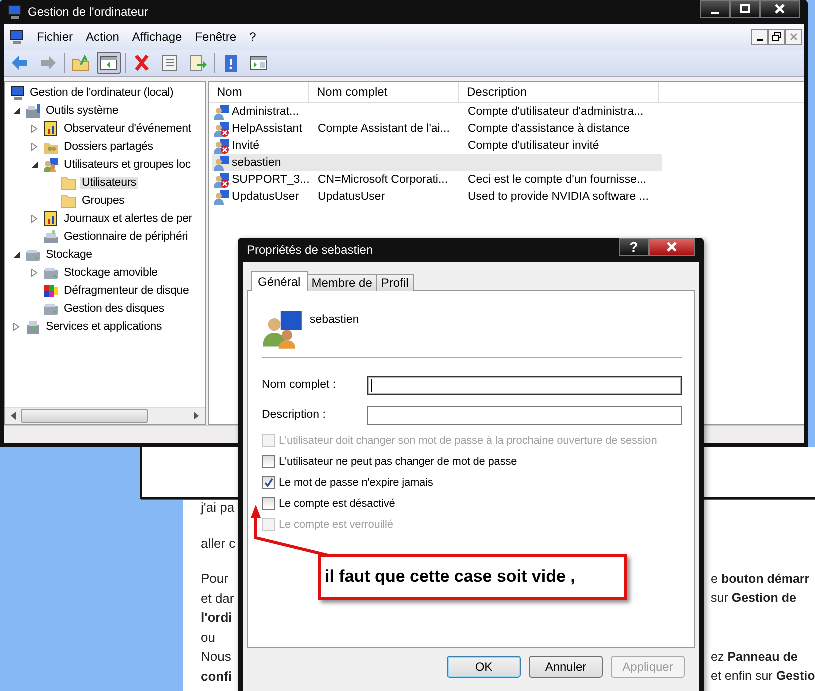 The image size is (815, 691). What do you see at coordinates (484, 667) in the screenshot?
I see `dialog-button: OK` at bounding box center [484, 667].